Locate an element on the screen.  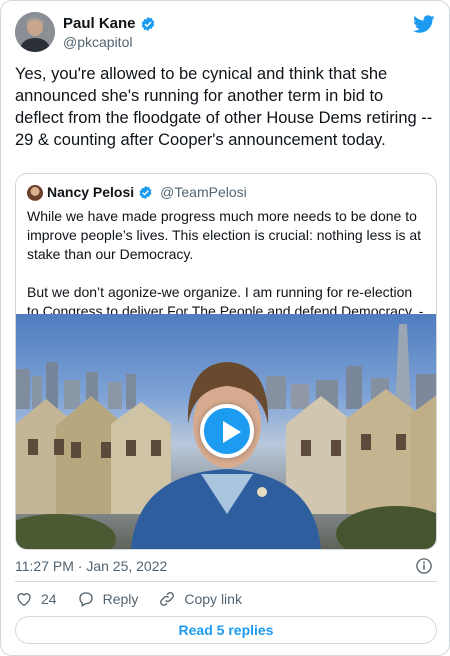
link-icon is located at coordinates (167, 599).